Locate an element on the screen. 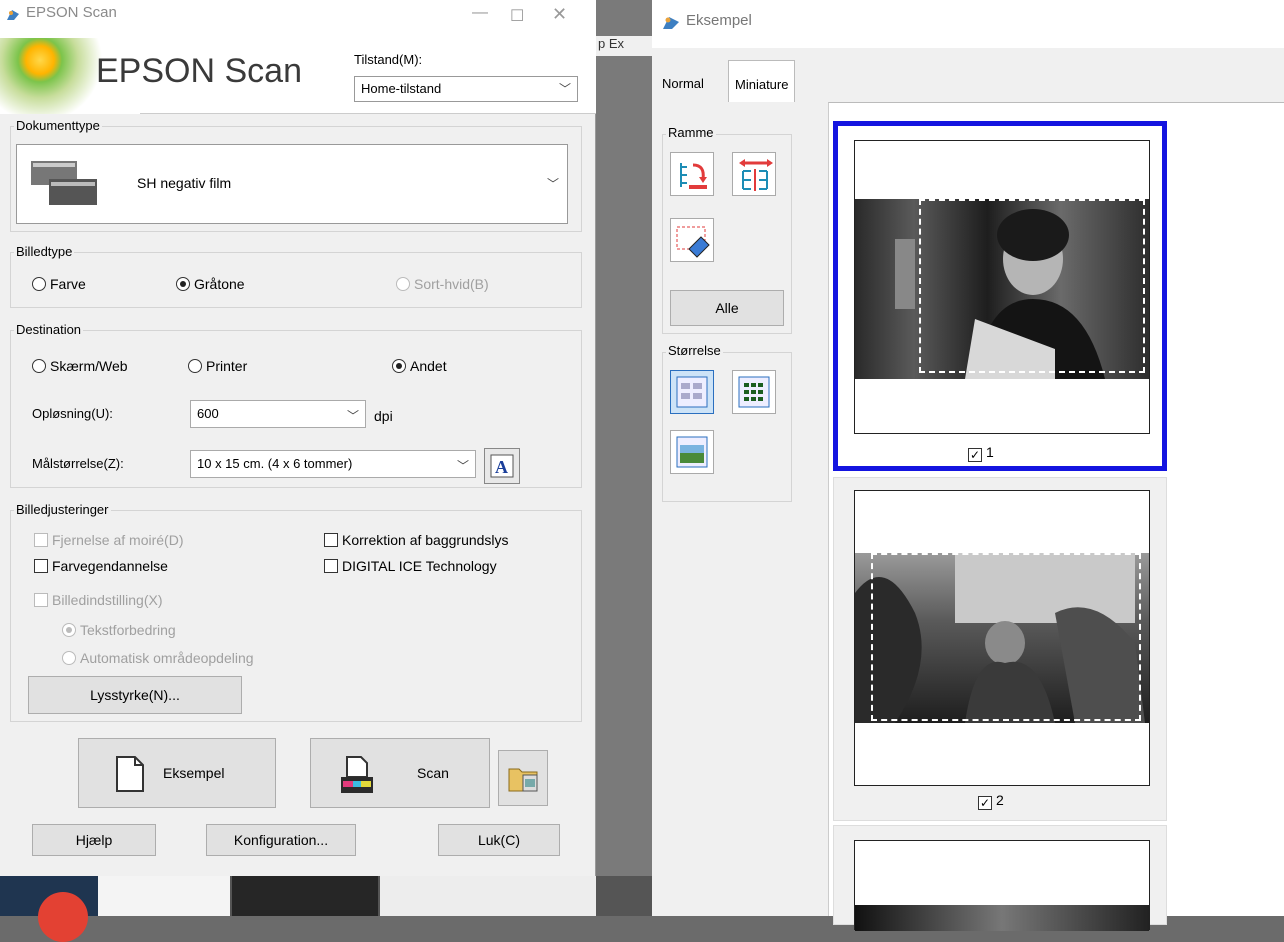 The width and height of the screenshot is (1284, 942). grid-small-icon is located at coordinates (754, 392).